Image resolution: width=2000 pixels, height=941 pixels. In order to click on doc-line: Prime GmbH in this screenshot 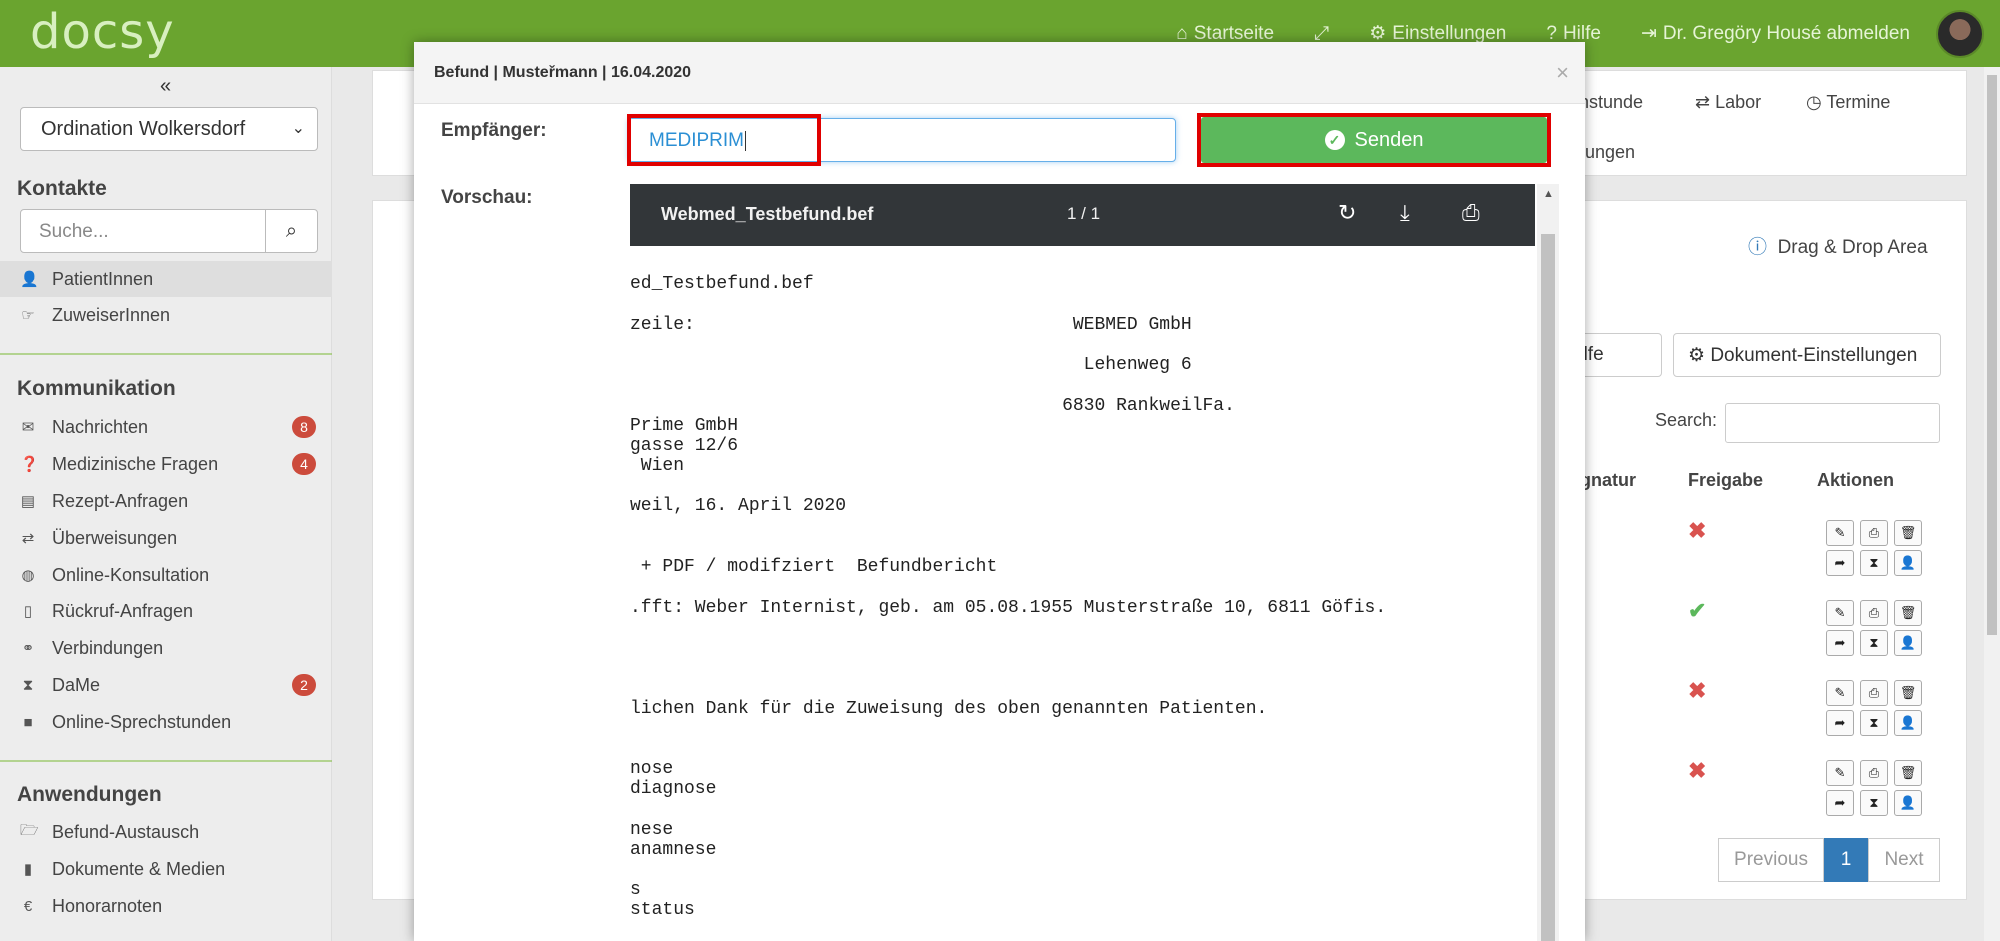, I will do `click(684, 426)`.